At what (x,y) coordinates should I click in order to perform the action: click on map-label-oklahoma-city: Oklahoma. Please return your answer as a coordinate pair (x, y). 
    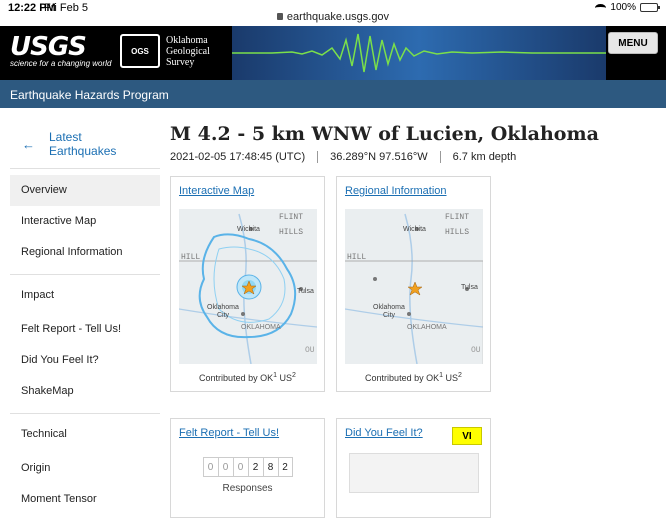
    Looking at the image, I should click on (223, 307).